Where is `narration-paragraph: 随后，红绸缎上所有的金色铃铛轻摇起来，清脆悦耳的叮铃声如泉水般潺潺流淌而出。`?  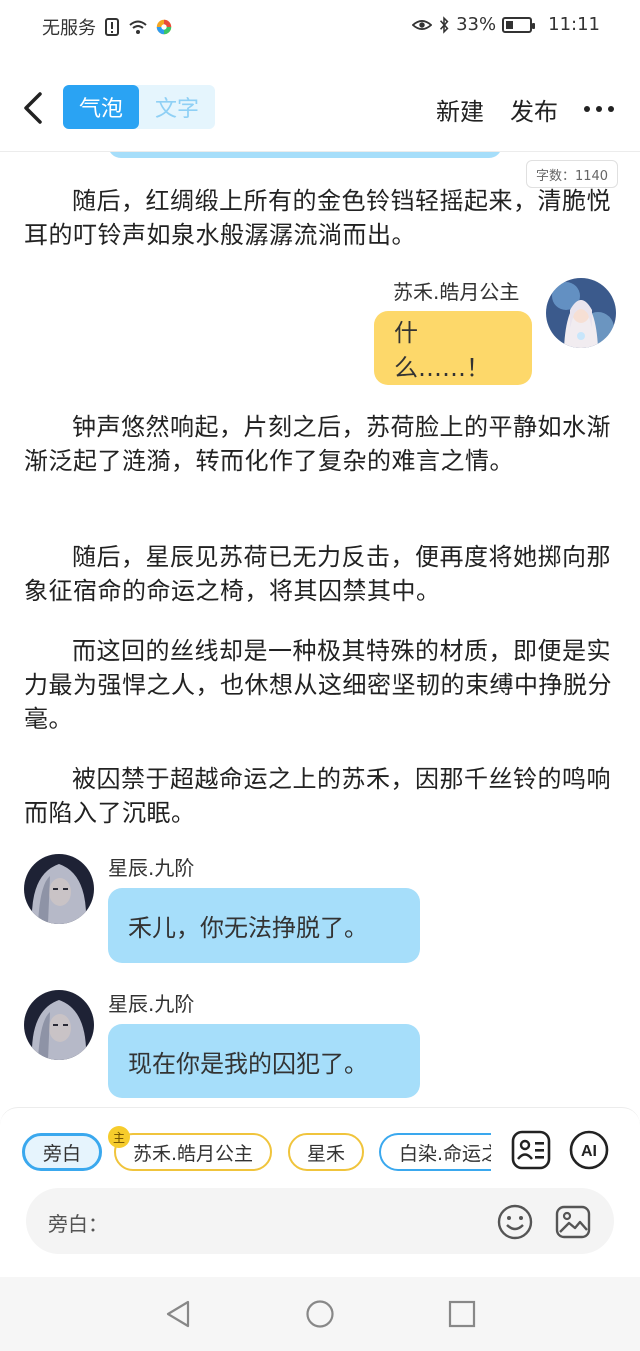 narration-paragraph: 随后，红绸缎上所有的金色铃铛轻摇起来，清脆悦耳的叮铃声如泉水般潺潺流淌而出。 is located at coordinates (319, 218).